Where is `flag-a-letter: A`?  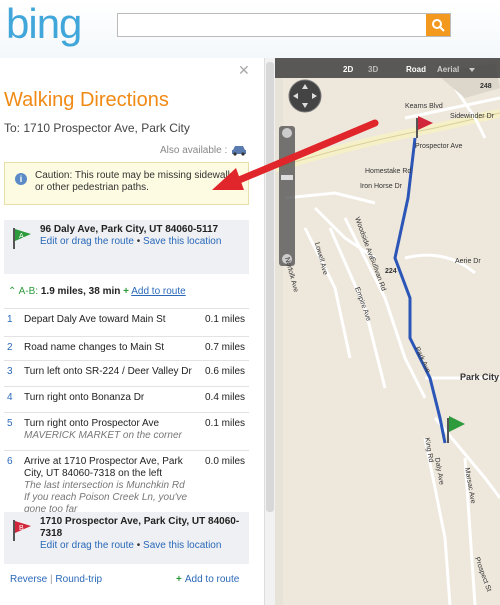 flag-a-letter: A is located at coordinates (21, 236).